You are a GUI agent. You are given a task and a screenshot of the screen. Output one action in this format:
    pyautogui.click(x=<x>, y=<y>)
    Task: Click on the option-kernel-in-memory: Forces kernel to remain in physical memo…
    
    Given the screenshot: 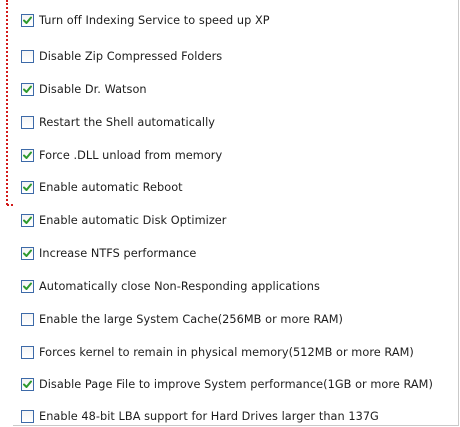 What is the action you would take?
    pyautogui.click(x=217, y=352)
    